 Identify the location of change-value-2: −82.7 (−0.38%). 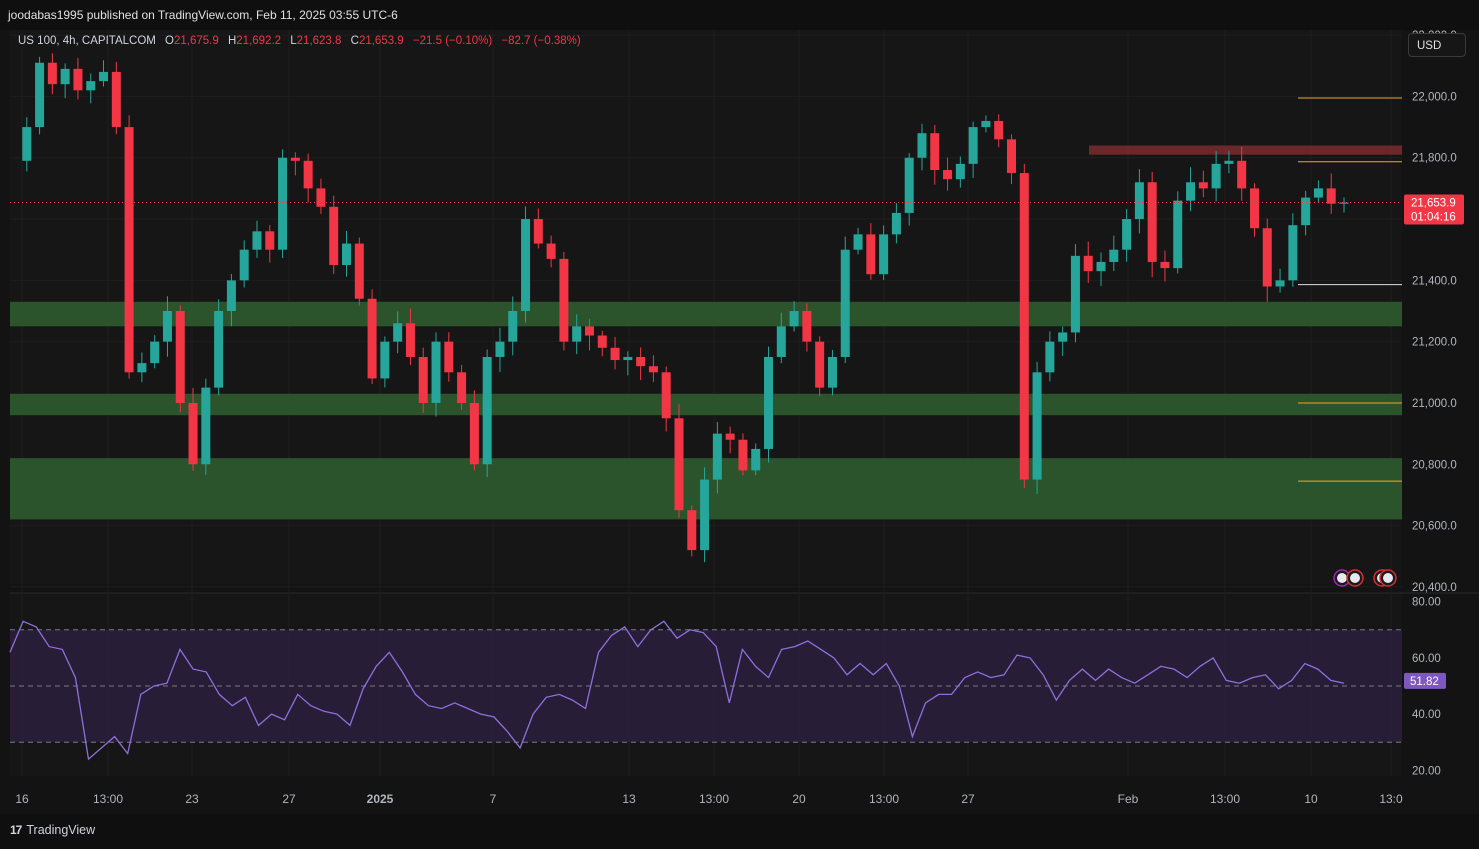
(541, 41).